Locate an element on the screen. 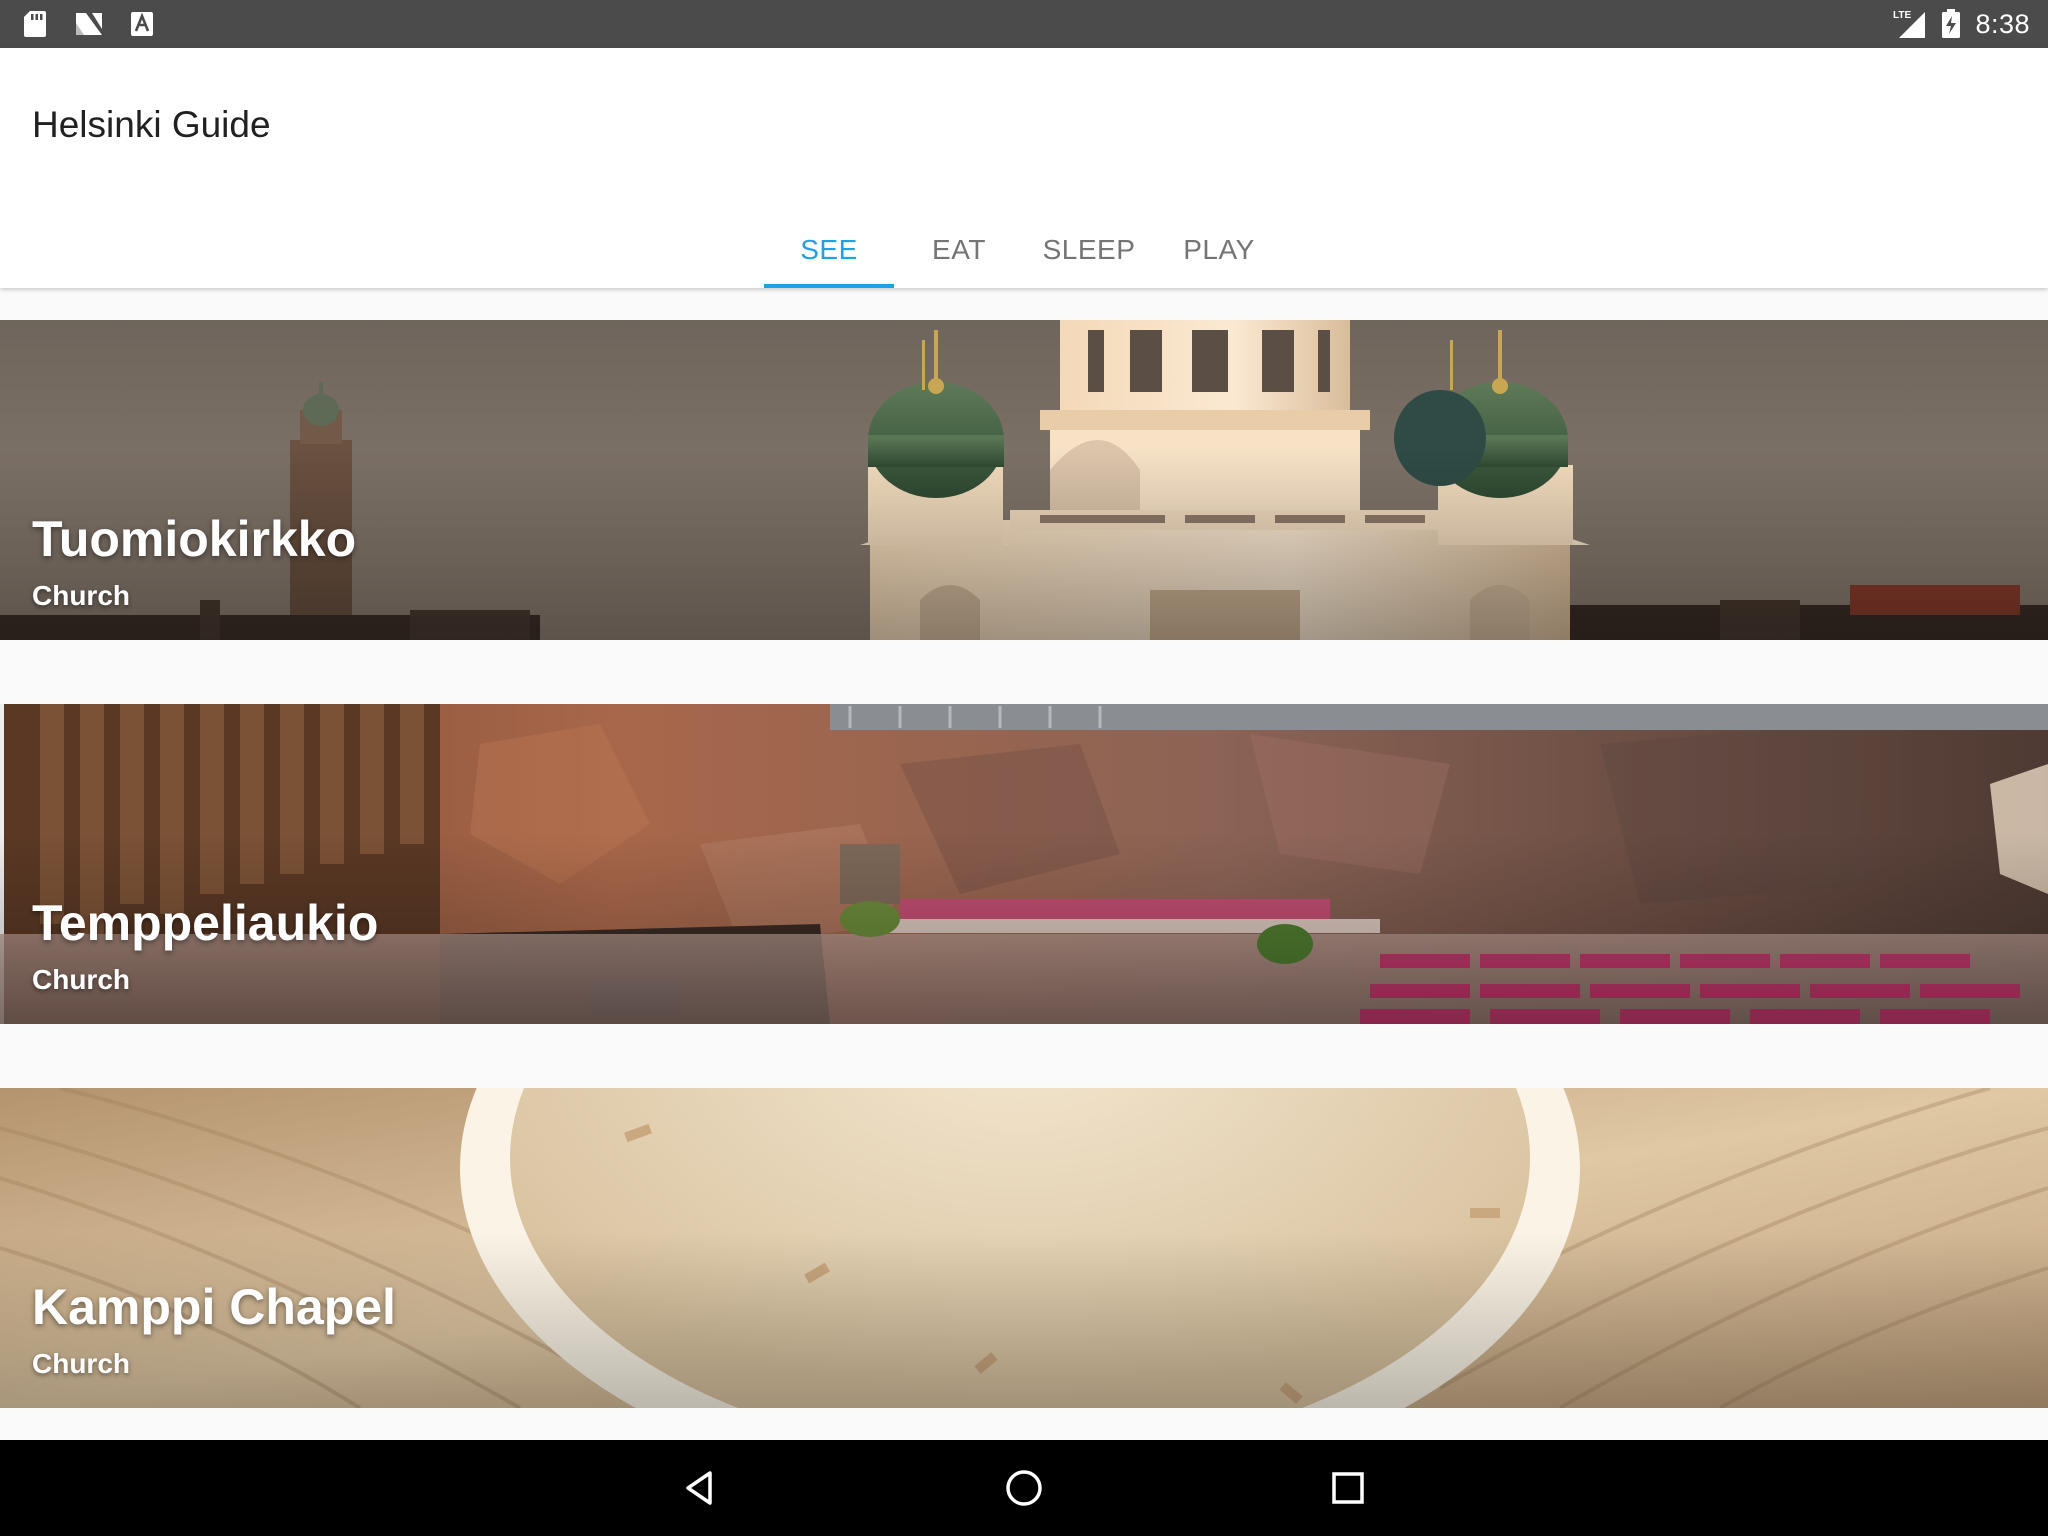 This screenshot has height=1536, width=2048. back-icon is located at coordinates (700, 1488).